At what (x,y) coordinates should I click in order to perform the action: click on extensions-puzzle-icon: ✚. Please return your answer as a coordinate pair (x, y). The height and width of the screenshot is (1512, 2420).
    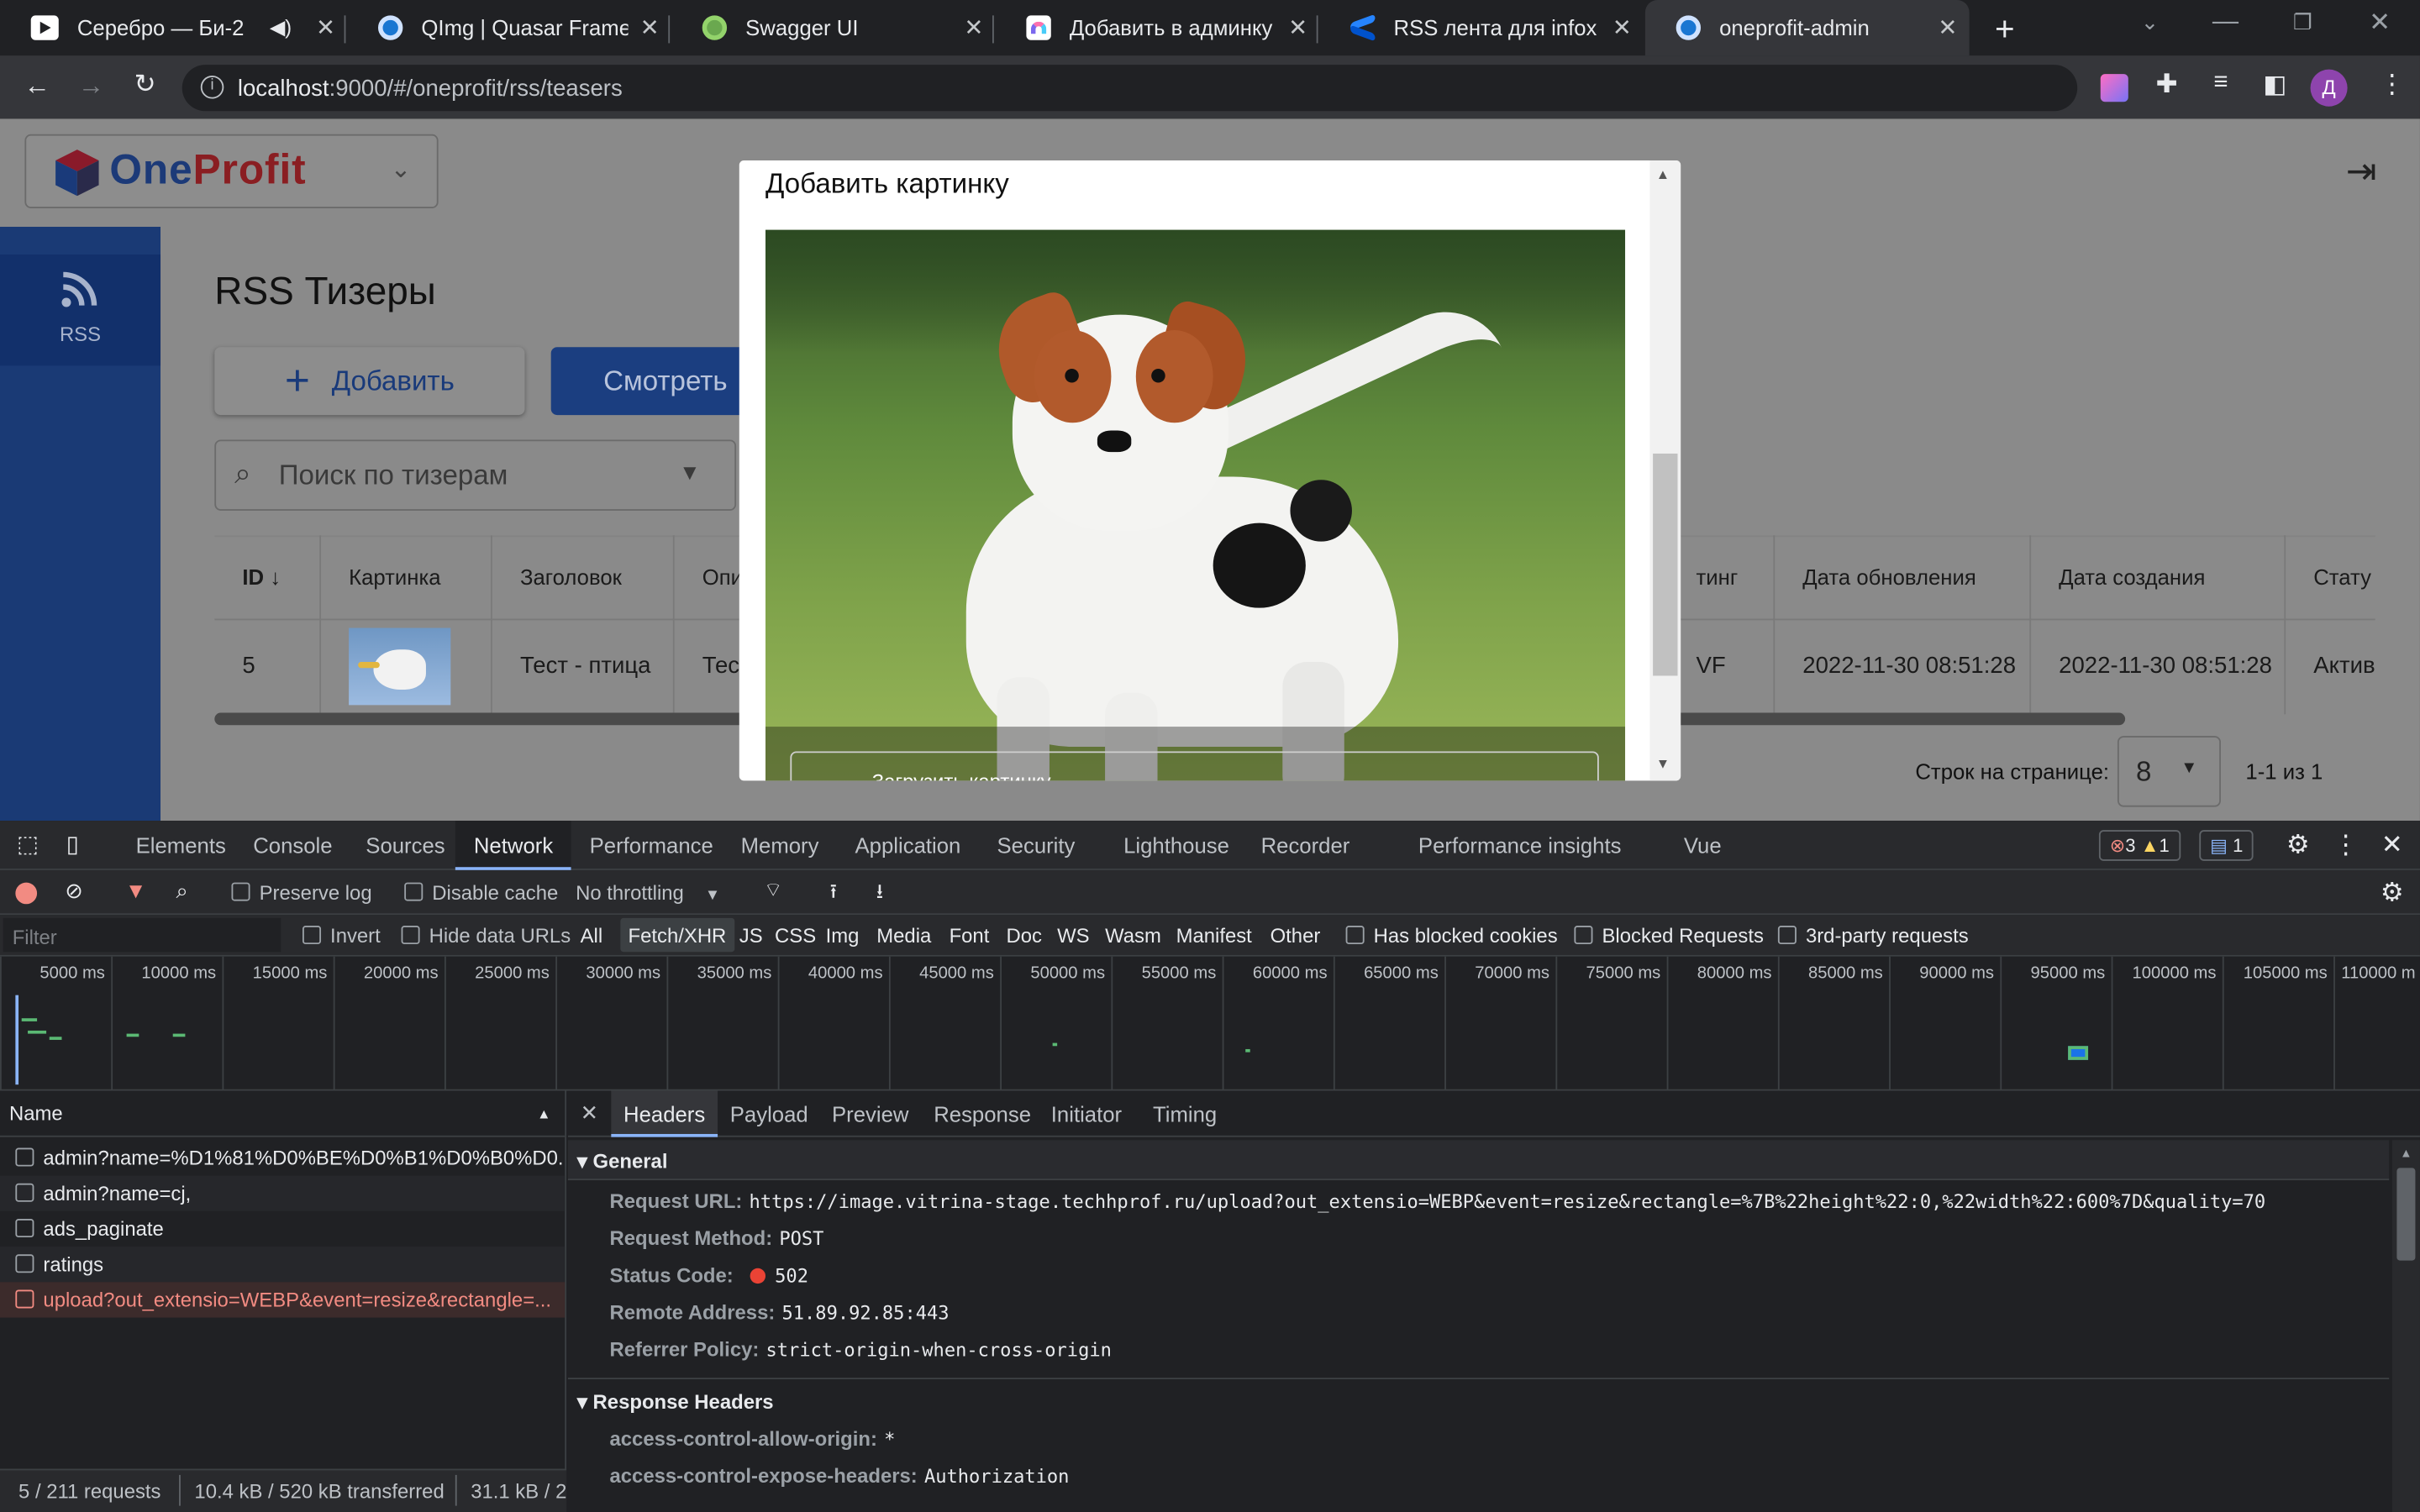
    Looking at the image, I should click on (2167, 85).